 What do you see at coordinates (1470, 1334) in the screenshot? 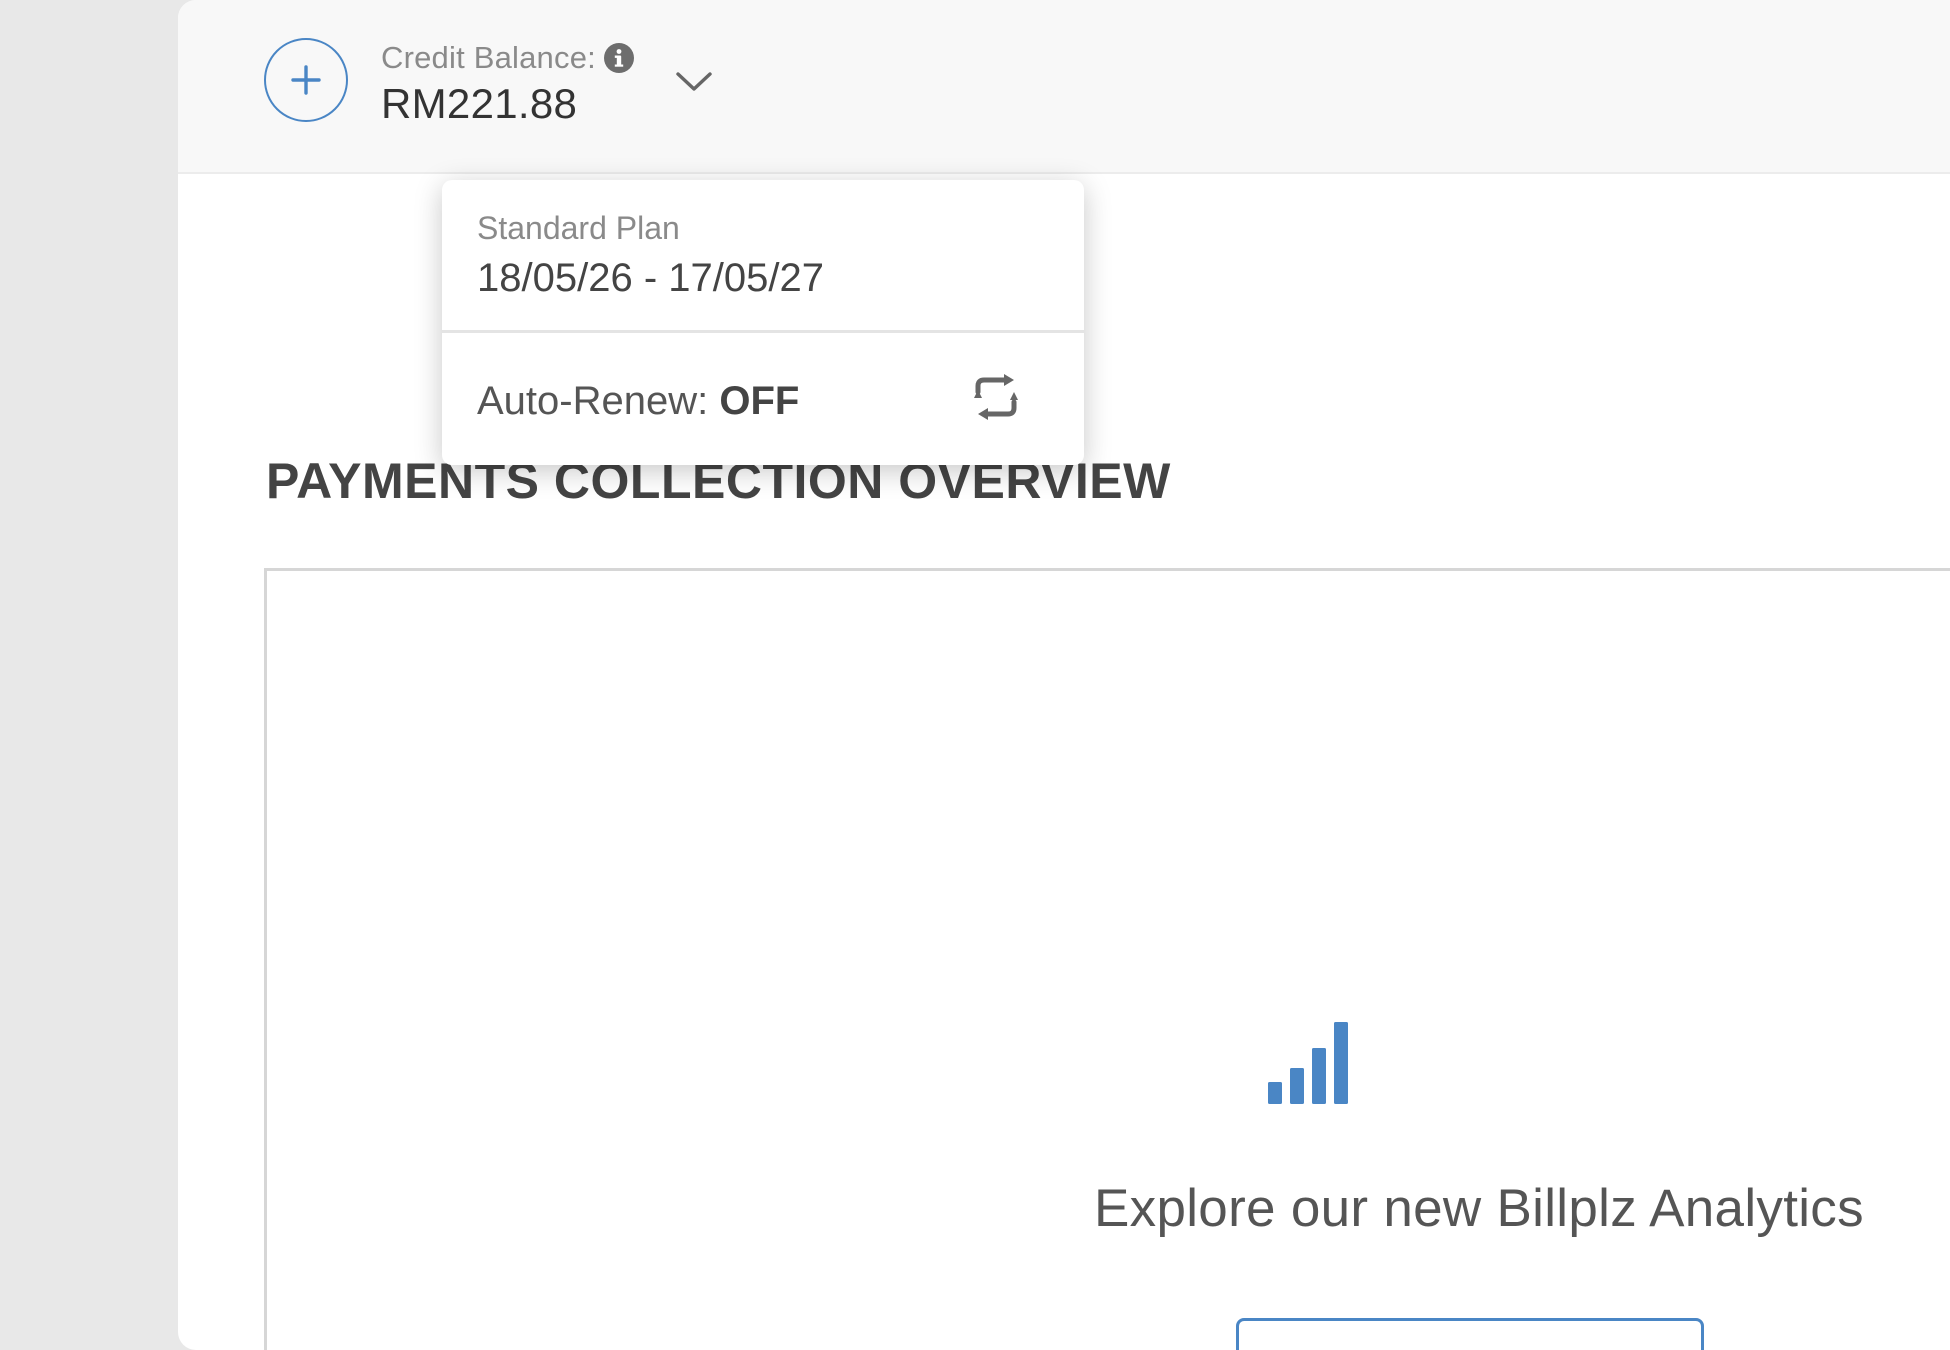
I see `explore-analytics-button` at bounding box center [1470, 1334].